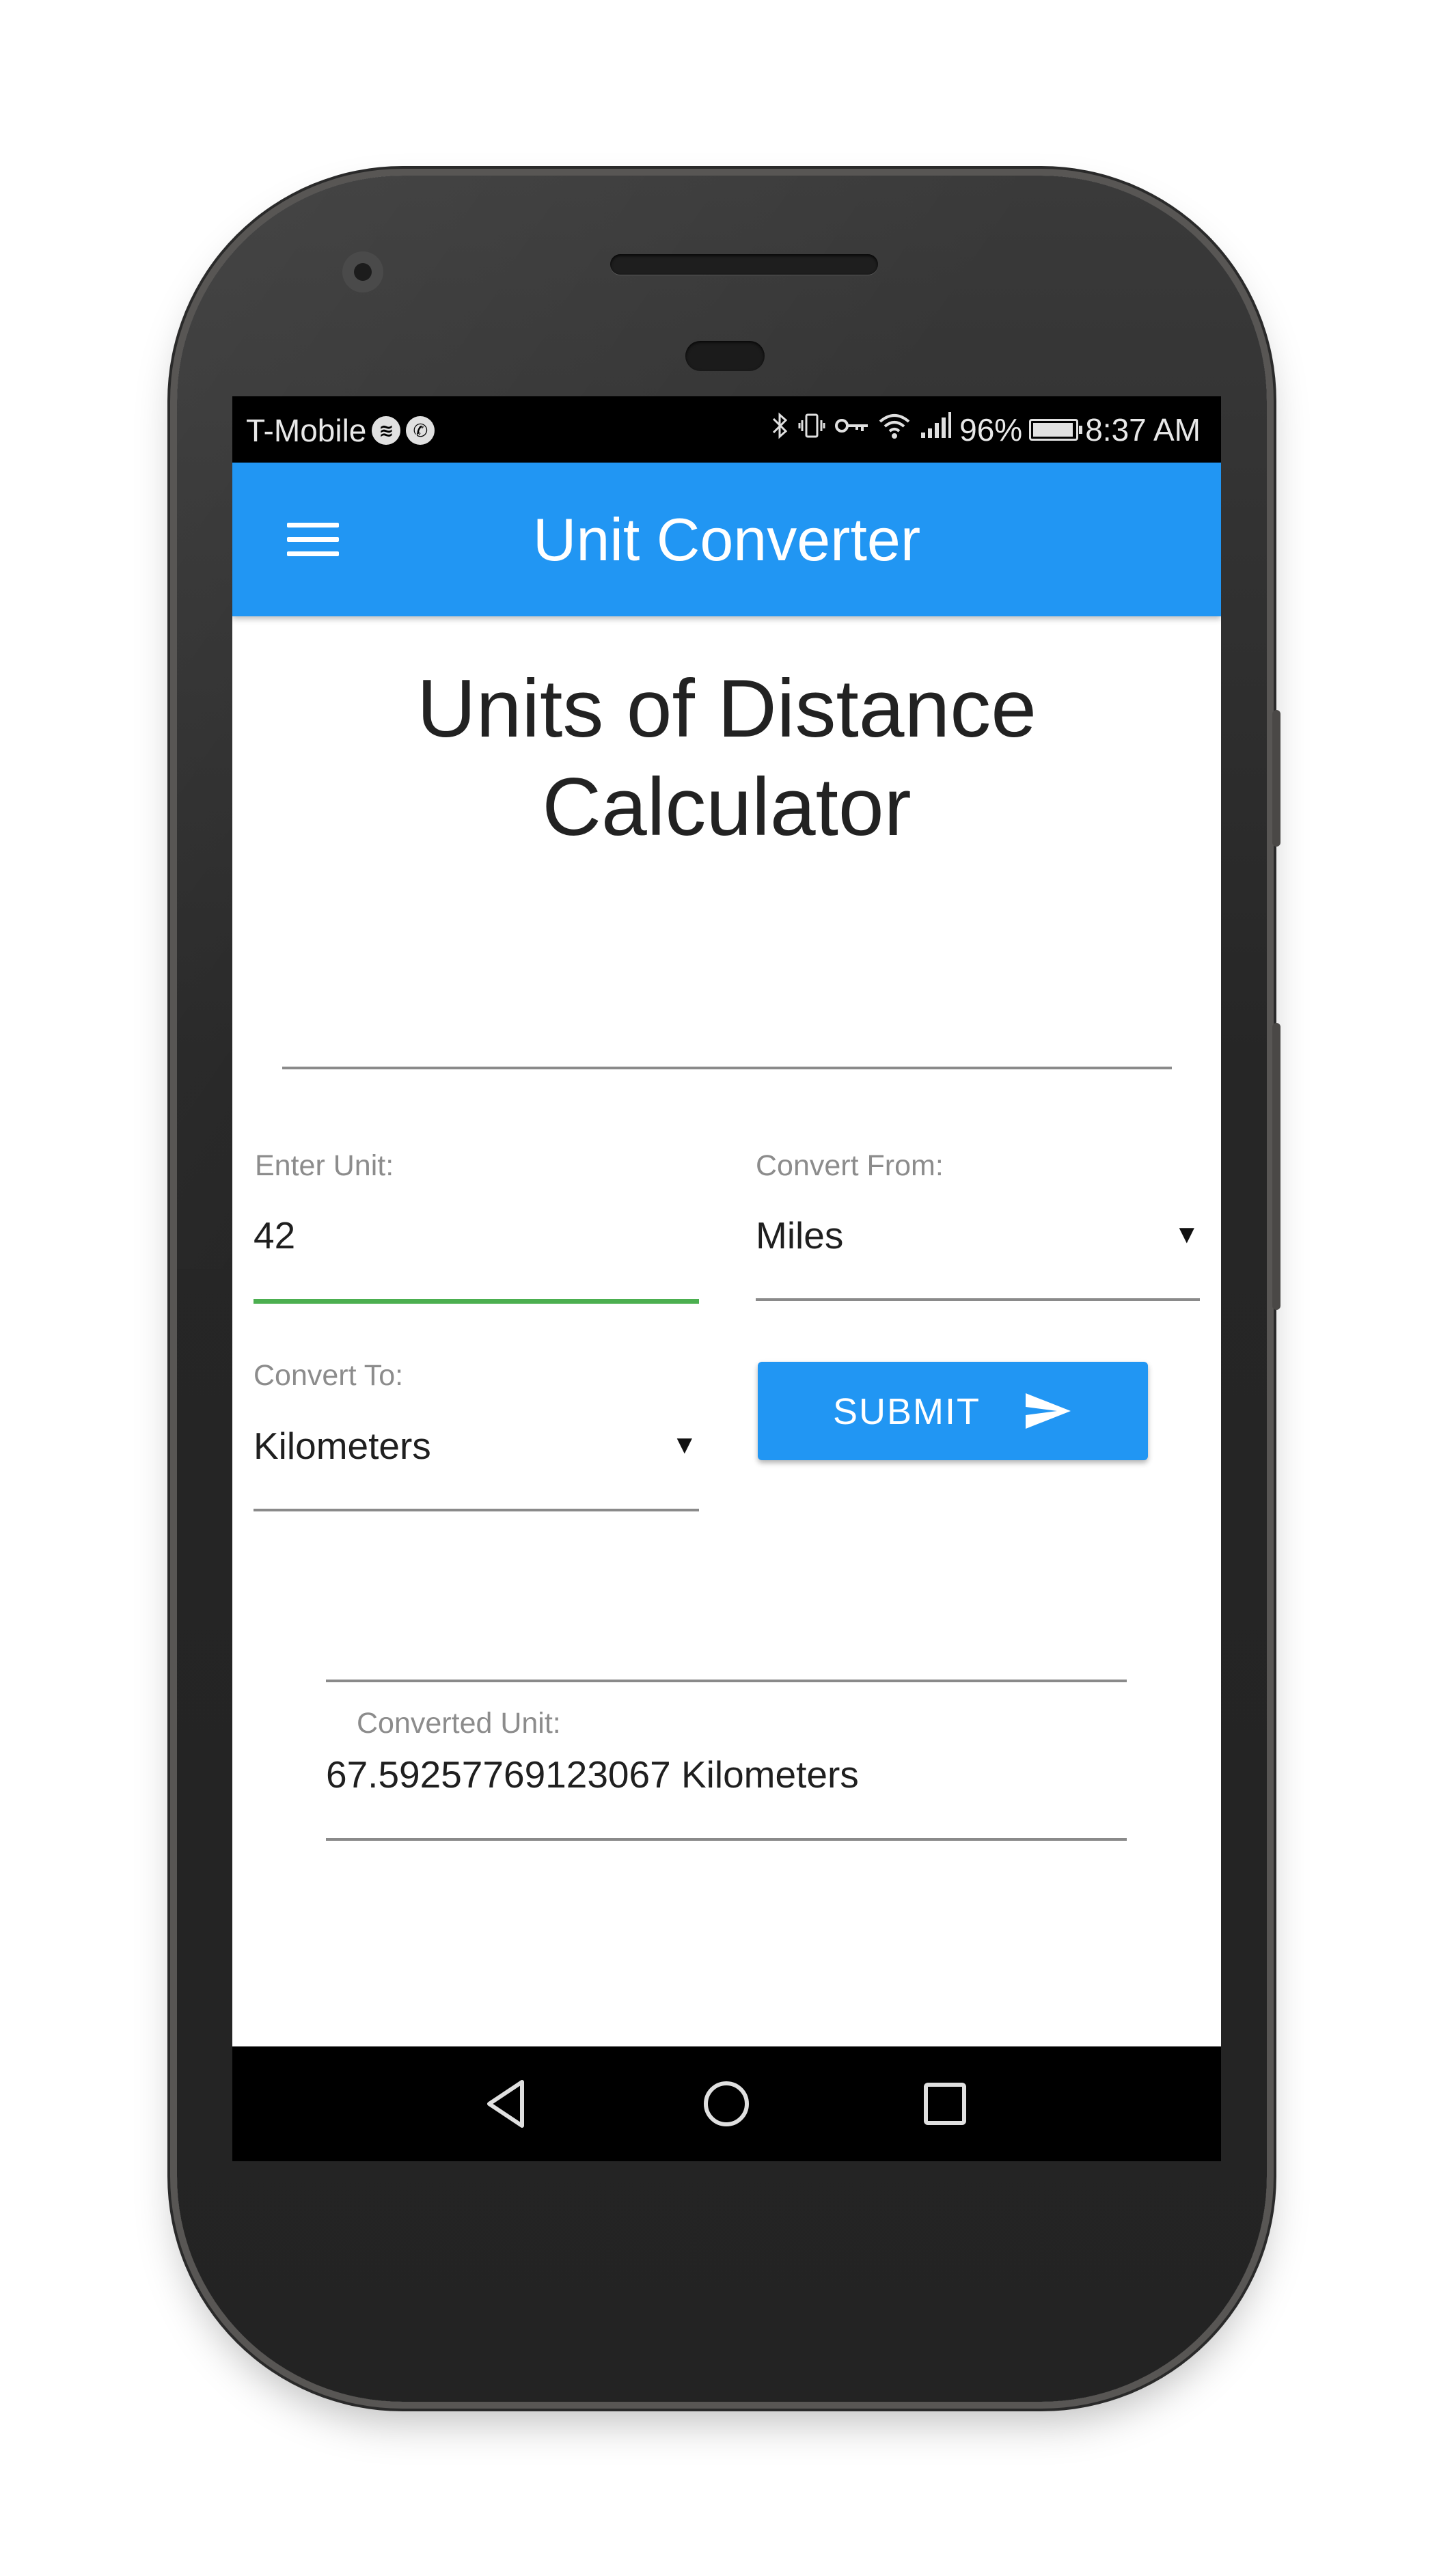  What do you see at coordinates (935, 429) in the screenshot?
I see `signal-icon` at bounding box center [935, 429].